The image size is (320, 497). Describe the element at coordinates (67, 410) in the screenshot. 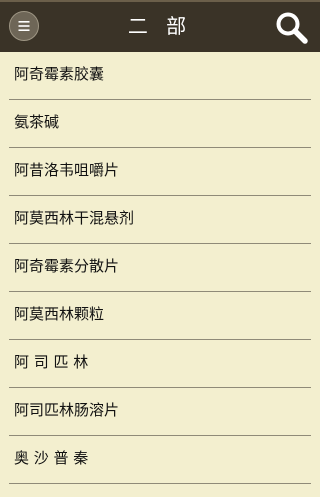

I see `list-item-label: 阿司匹林肠溶片` at that location.